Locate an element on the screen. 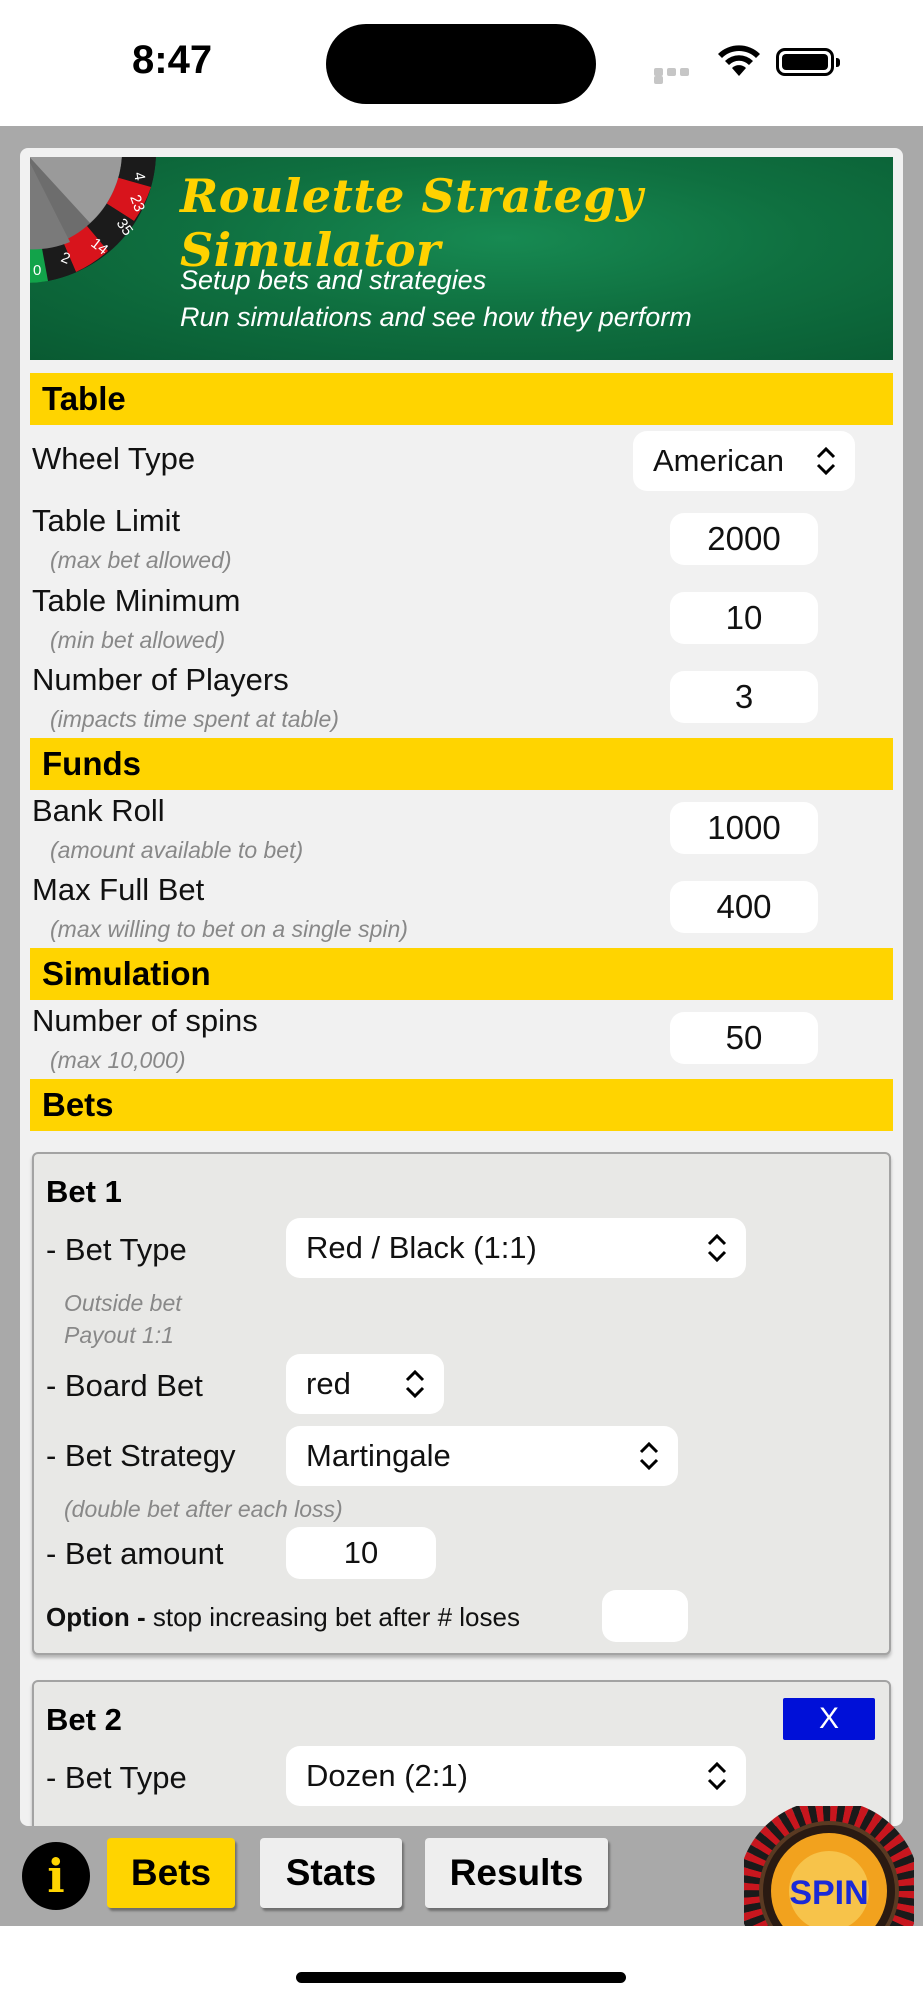 This screenshot has width=923, height=2000. players-label: Number of Players is located at coordinates (160, 679).